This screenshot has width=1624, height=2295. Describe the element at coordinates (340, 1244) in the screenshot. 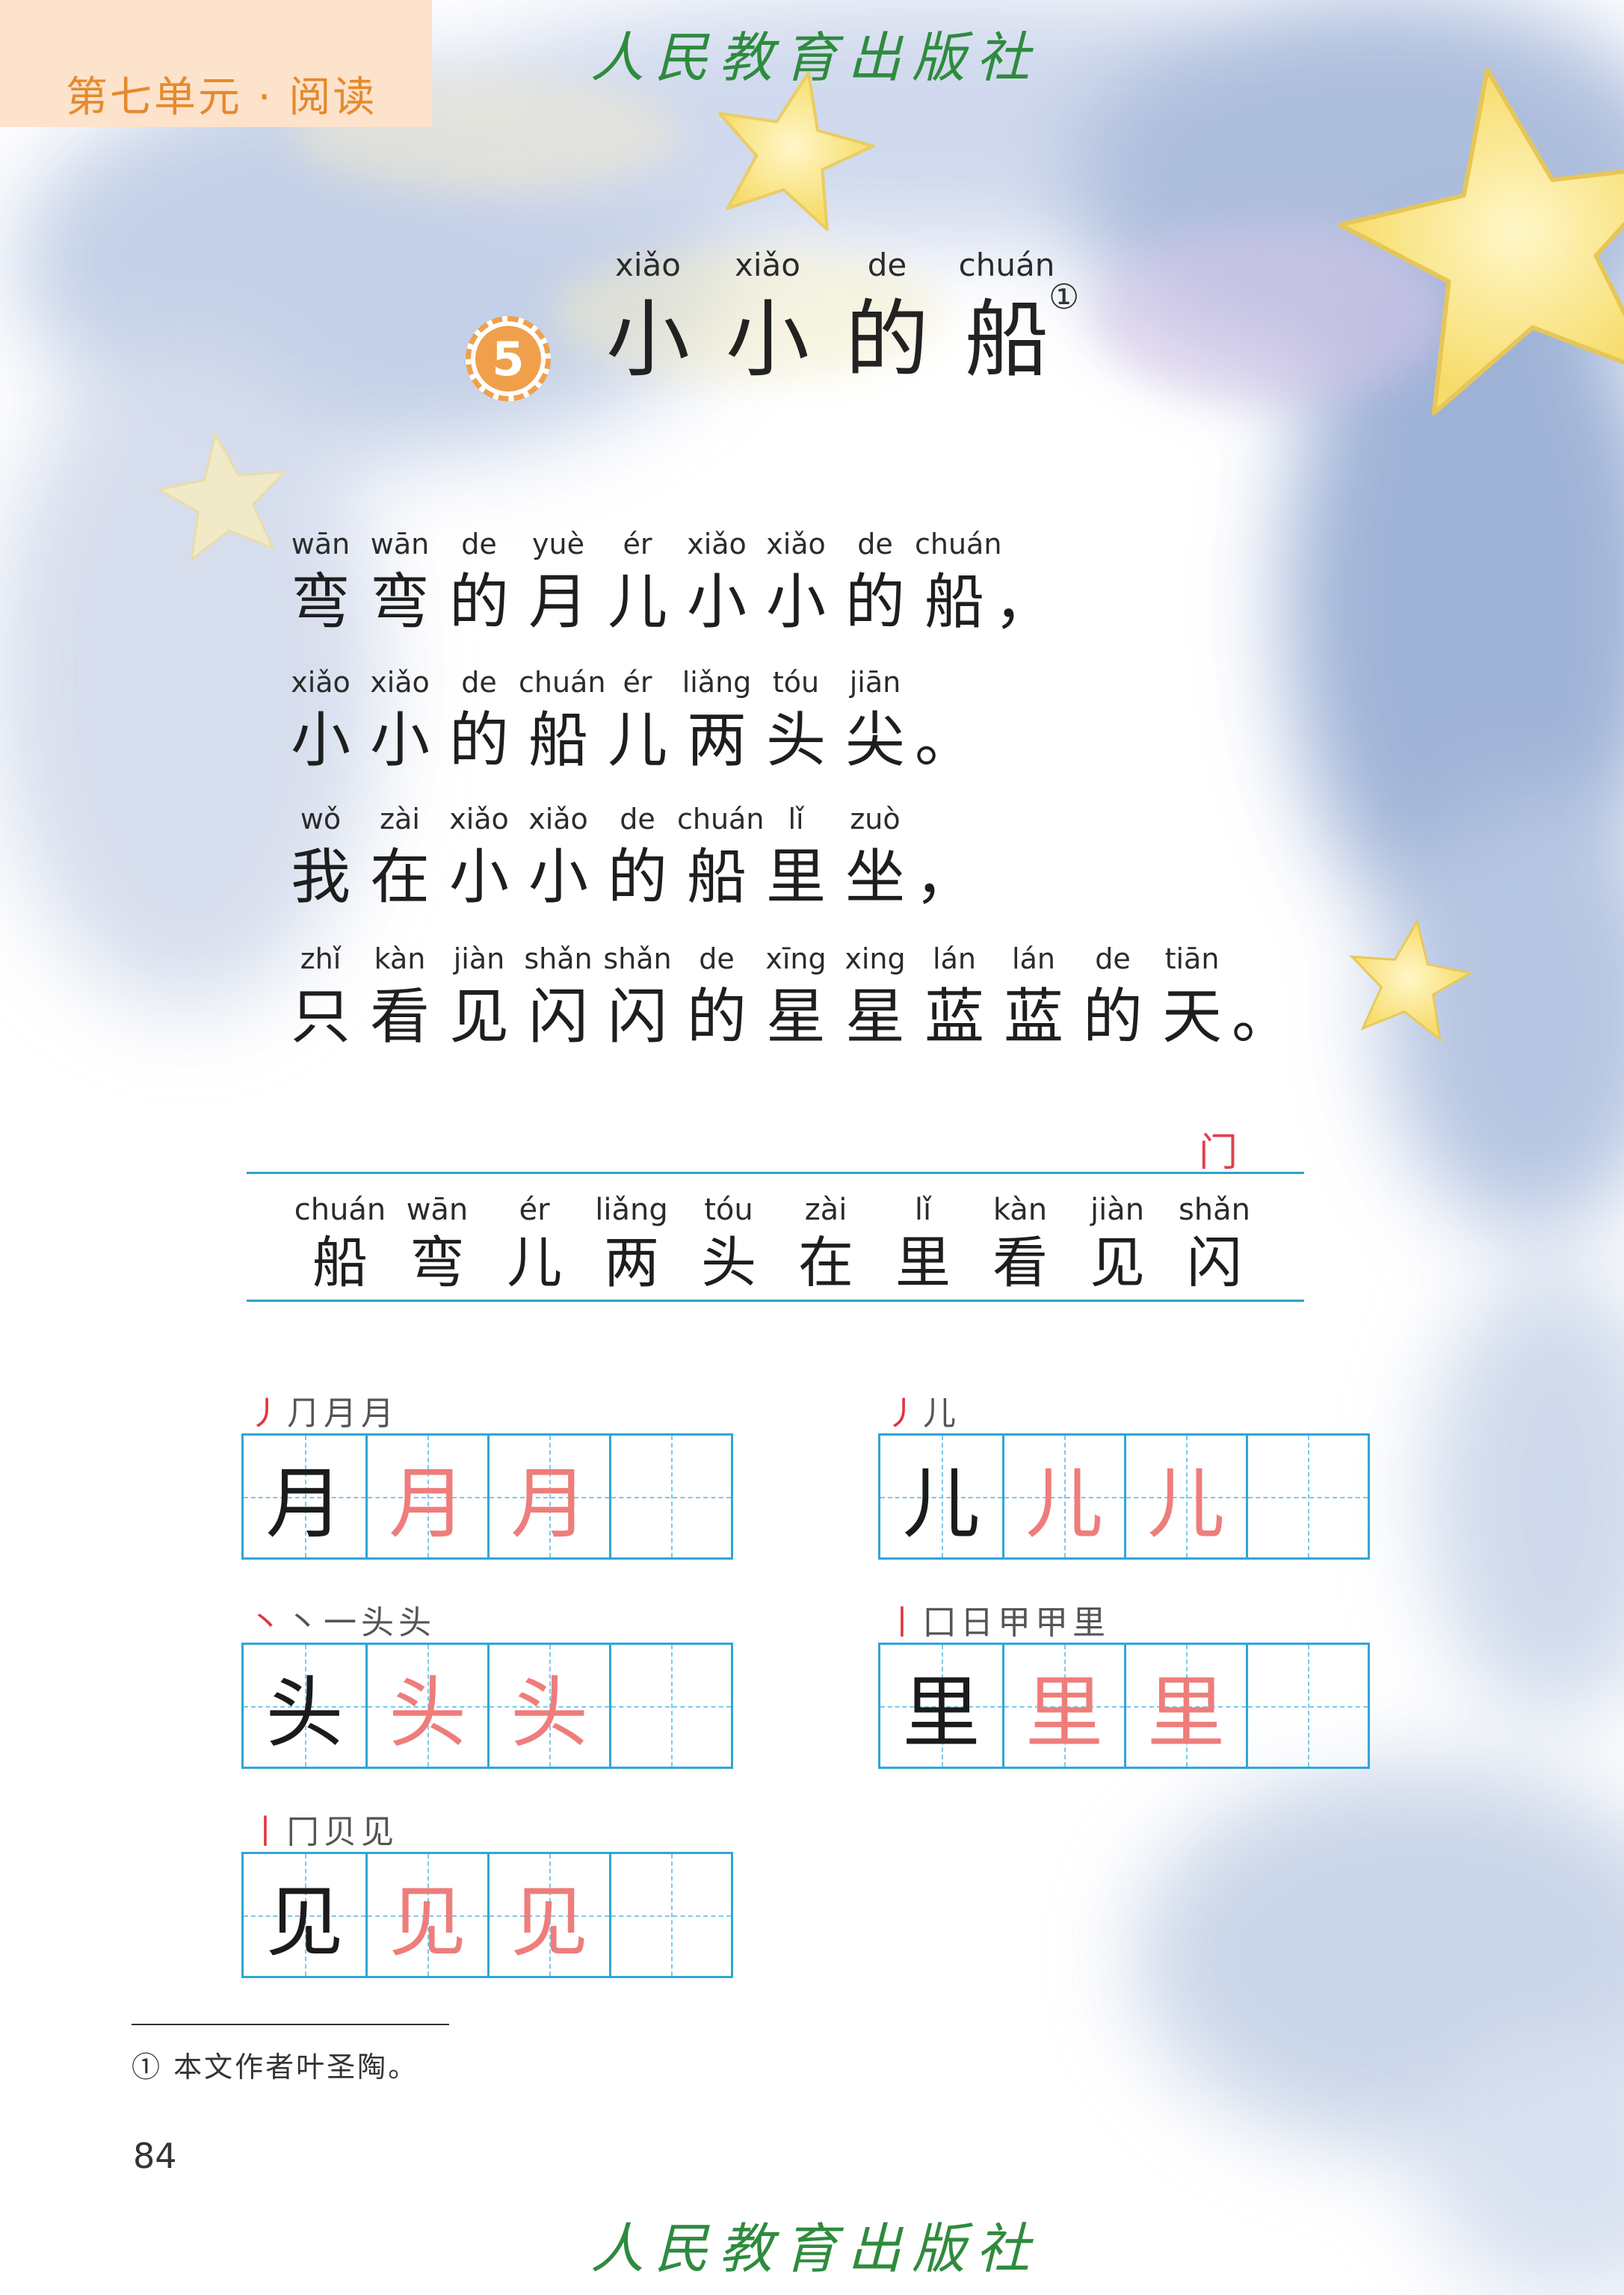

I see `recognize-char: chuán 船` at that location.